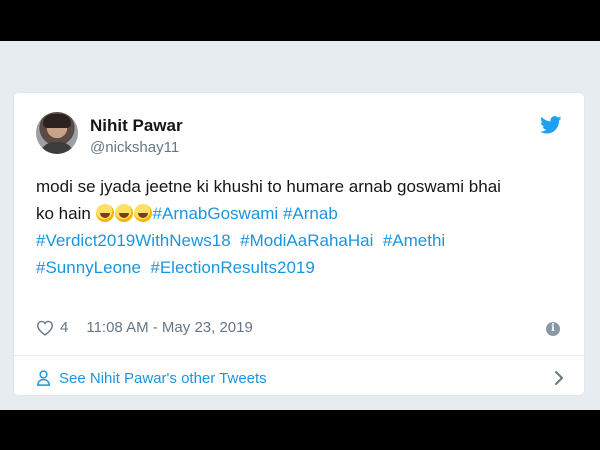  I want to click on hashtag-link: #Amethi, so click(414, 240).